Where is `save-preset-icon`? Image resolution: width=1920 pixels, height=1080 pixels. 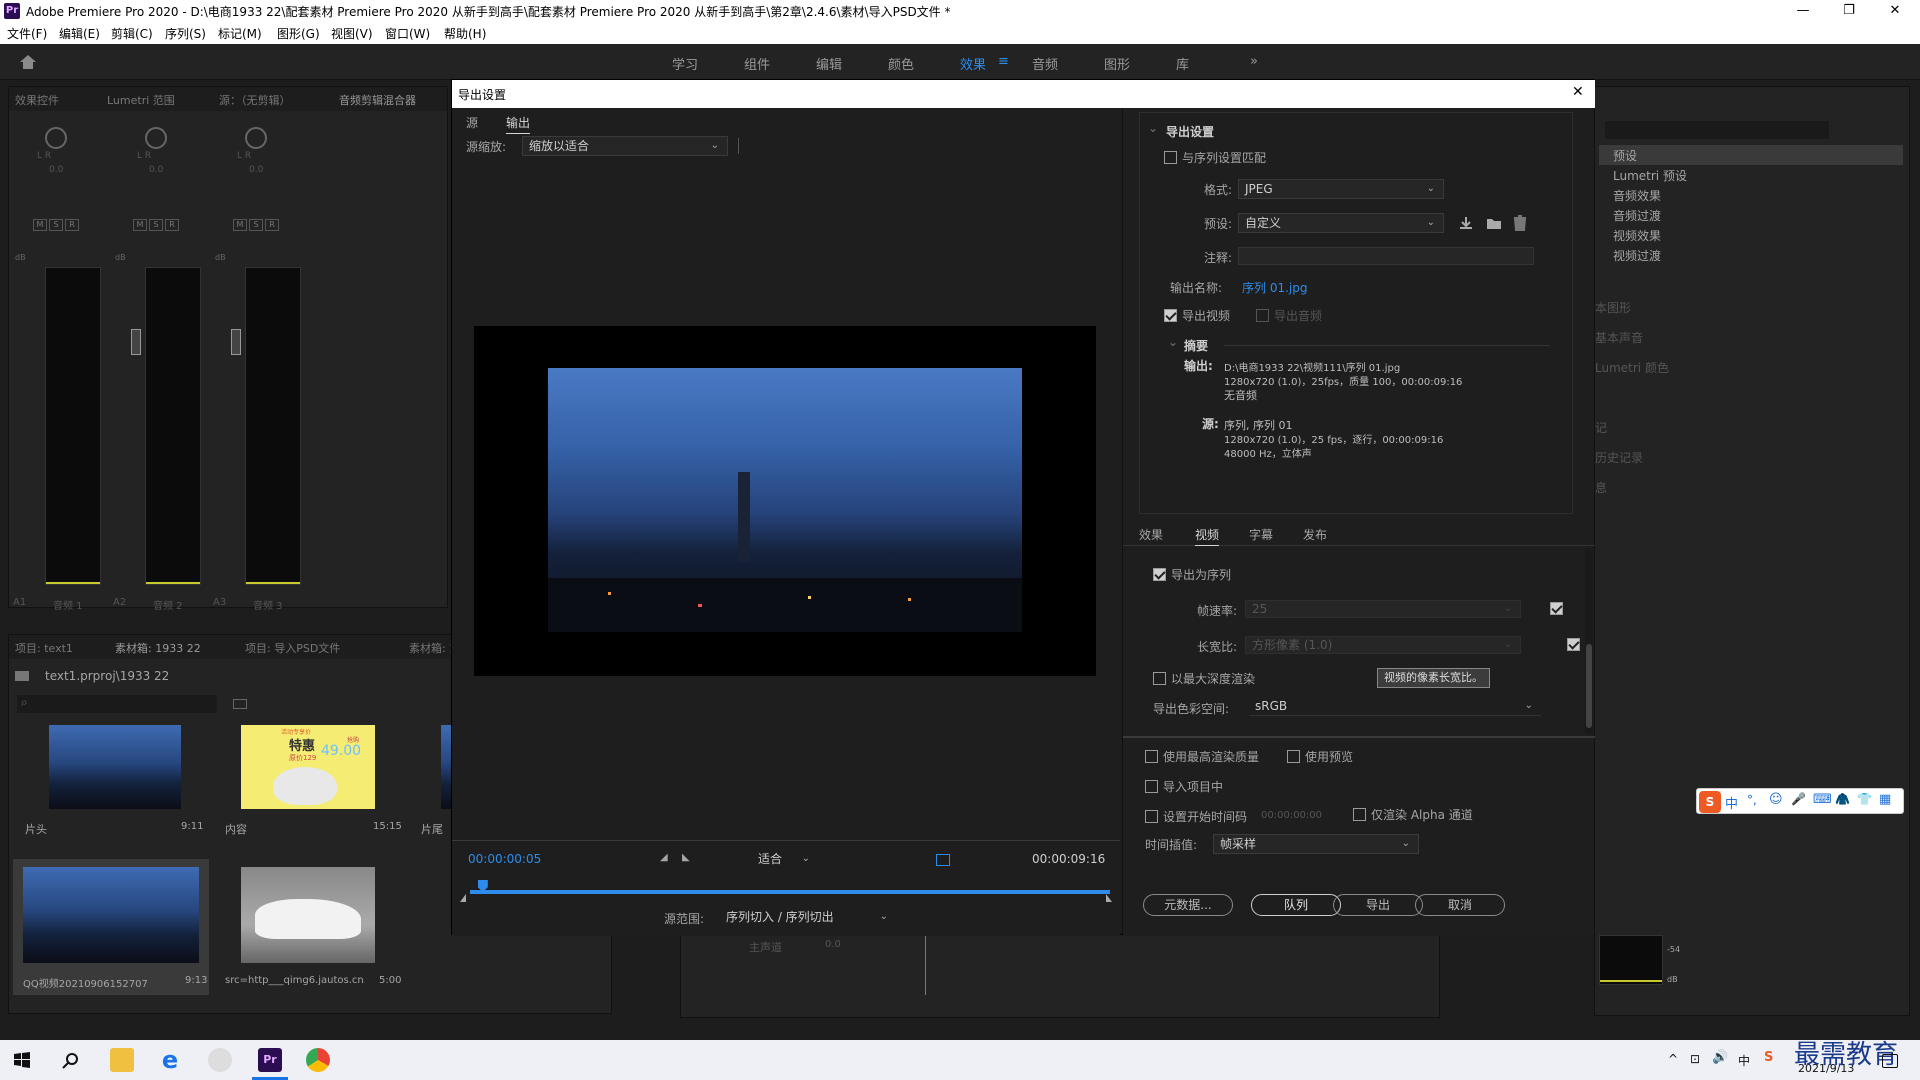
save-preset-icon is located at coordinates (1466, 223).